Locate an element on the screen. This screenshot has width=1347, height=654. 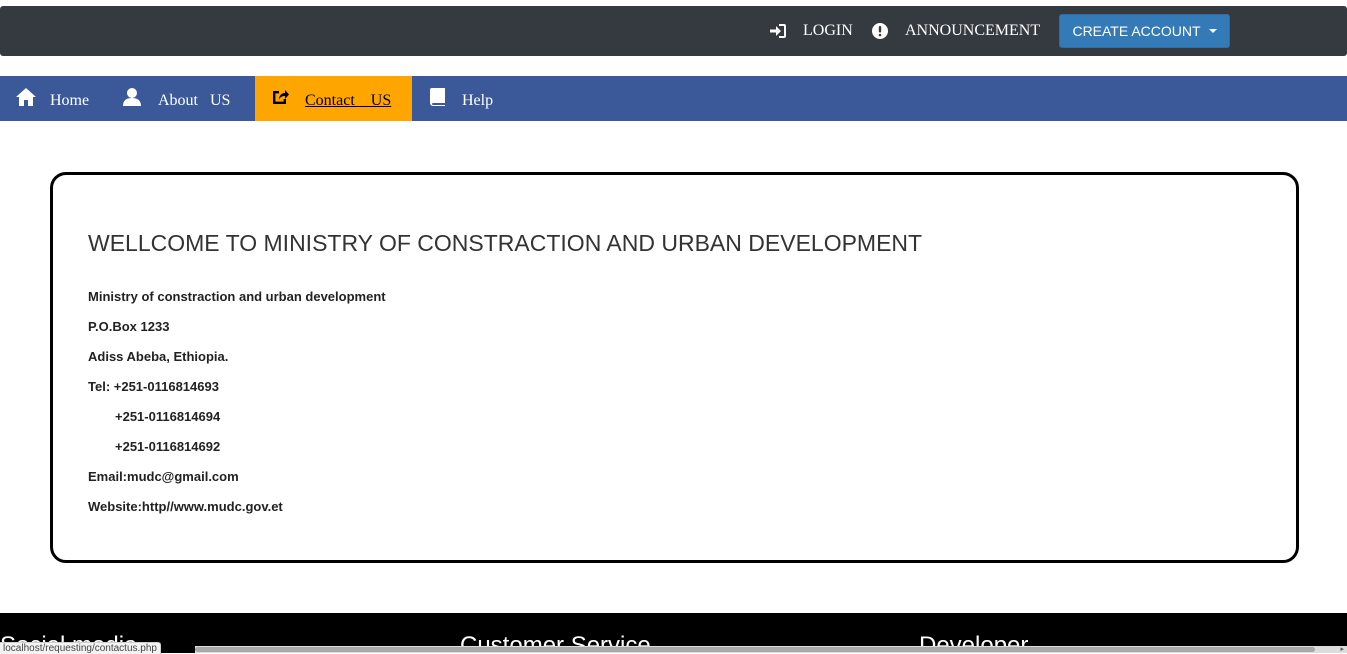
scrollbar-thumb is located at coordinates (755, 649).